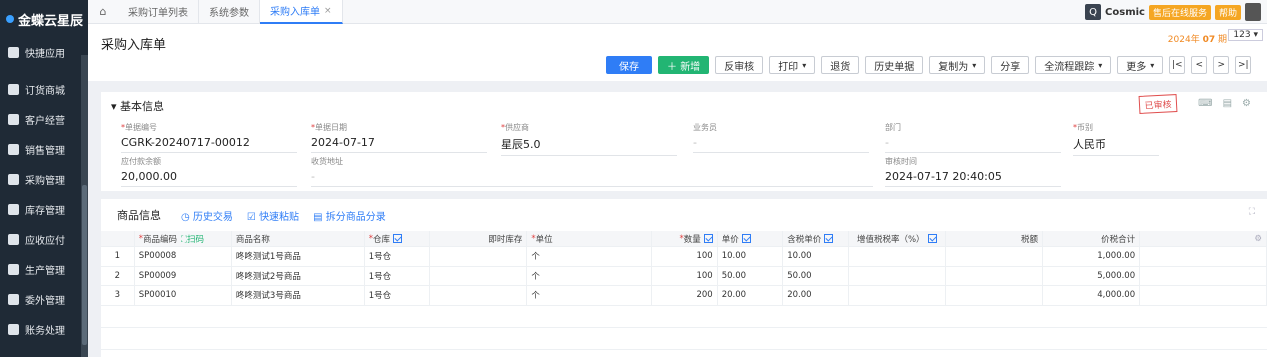 This screenshot has width=1267, height=357. I want to click on goods-header: 商品信息 ◷ 历史交易 ☑ 快速粘贴 ▤ 拆分商品分录, so click(251, 215).